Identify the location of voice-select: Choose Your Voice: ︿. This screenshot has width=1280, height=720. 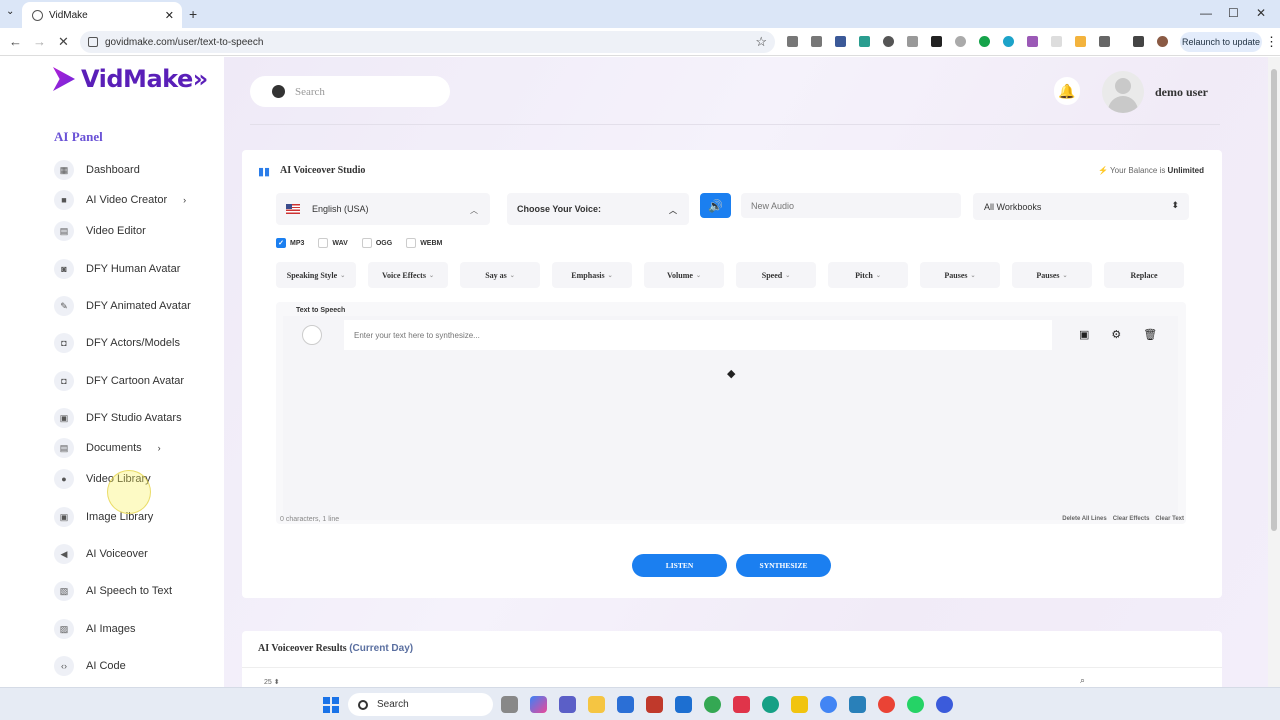
(598, 209).